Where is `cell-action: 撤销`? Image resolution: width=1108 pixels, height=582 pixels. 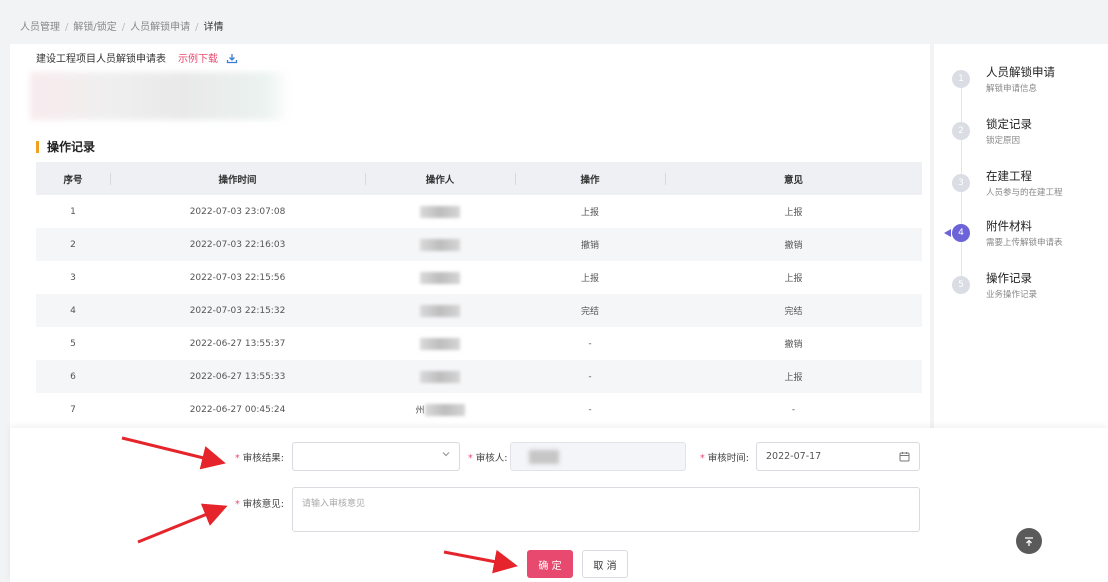
cell-action: 撤销 is located at coordinates (590, 244).